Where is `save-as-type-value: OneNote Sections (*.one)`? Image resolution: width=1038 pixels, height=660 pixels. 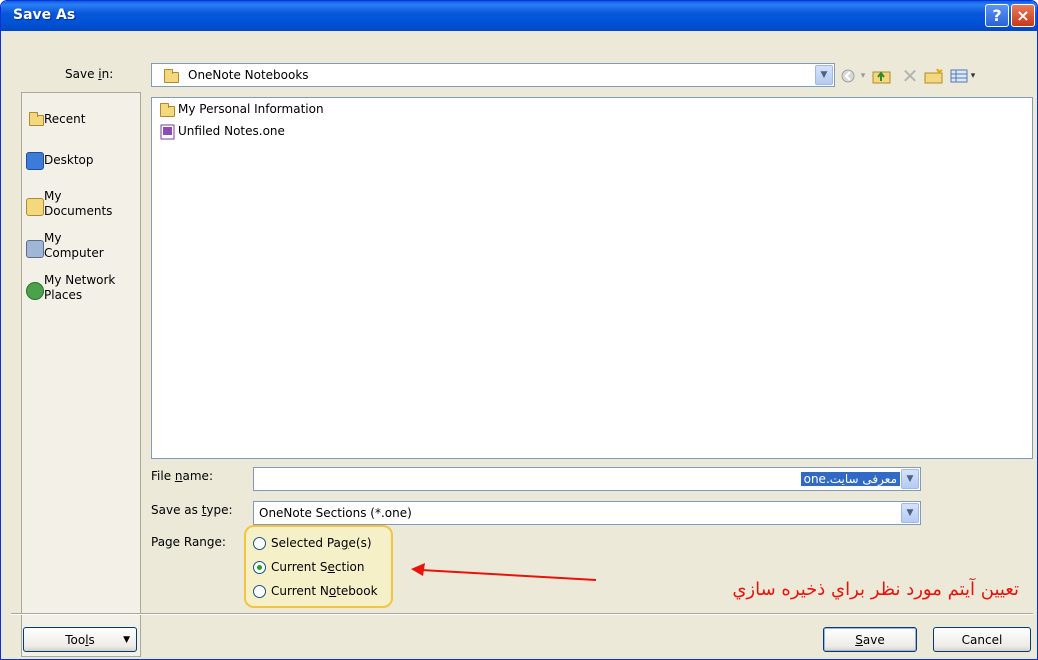
save-as-type-value: OneNote Sections (*.one) is located at coordinates (335, 513).